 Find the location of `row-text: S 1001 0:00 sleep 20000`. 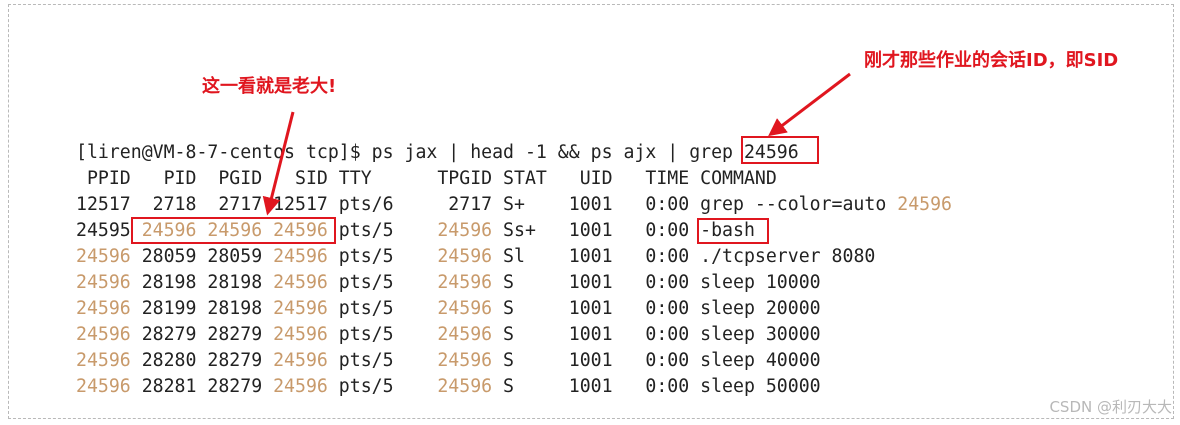

row-text: S 1001 0:00 sleep 20000 is located at coordinates (656, 308).